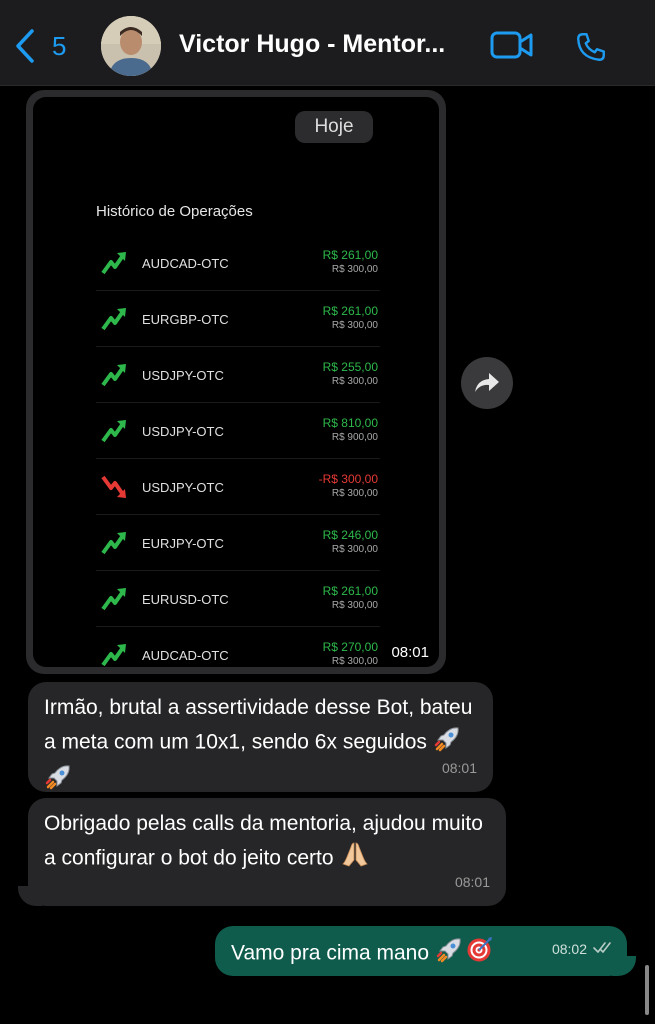  Describe the element at coordinates (330, 953) in the screenshot. I see `message-text: Vamo pra cima mano` at that location.